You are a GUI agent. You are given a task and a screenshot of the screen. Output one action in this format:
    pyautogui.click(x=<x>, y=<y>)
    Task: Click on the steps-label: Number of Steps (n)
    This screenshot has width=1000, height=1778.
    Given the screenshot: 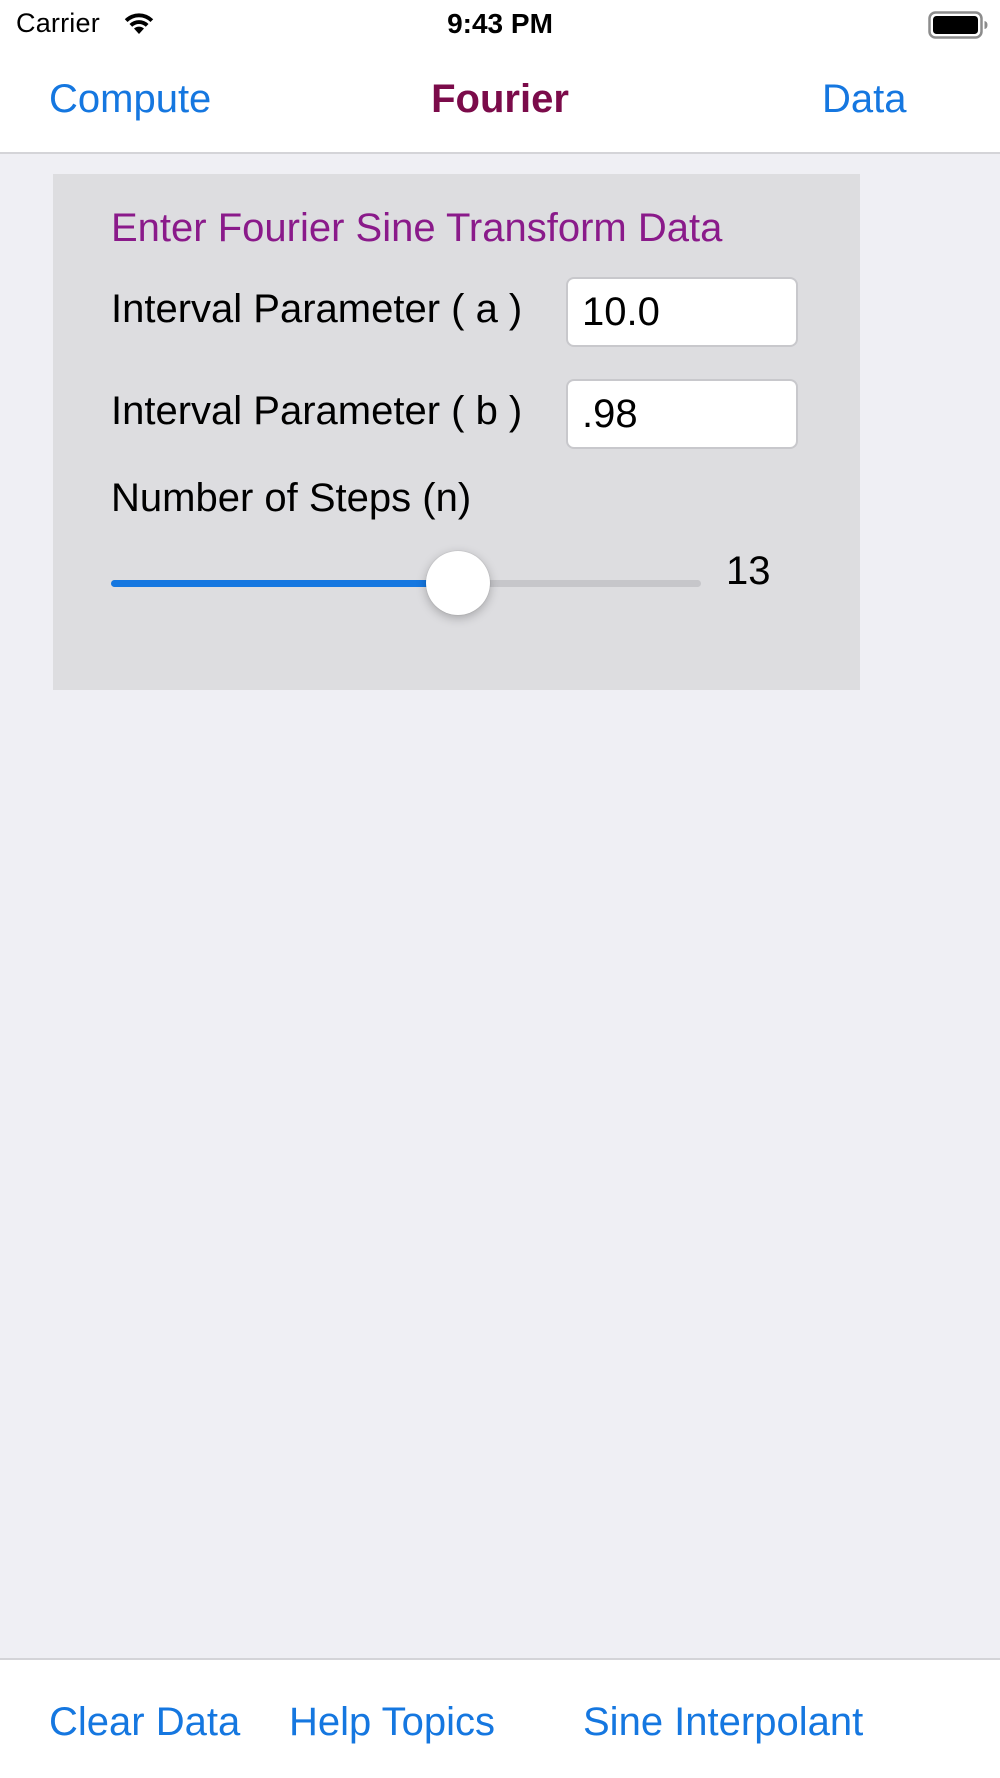 What is the action you would take?
    pyautogui.click(x=291, y=498)
    